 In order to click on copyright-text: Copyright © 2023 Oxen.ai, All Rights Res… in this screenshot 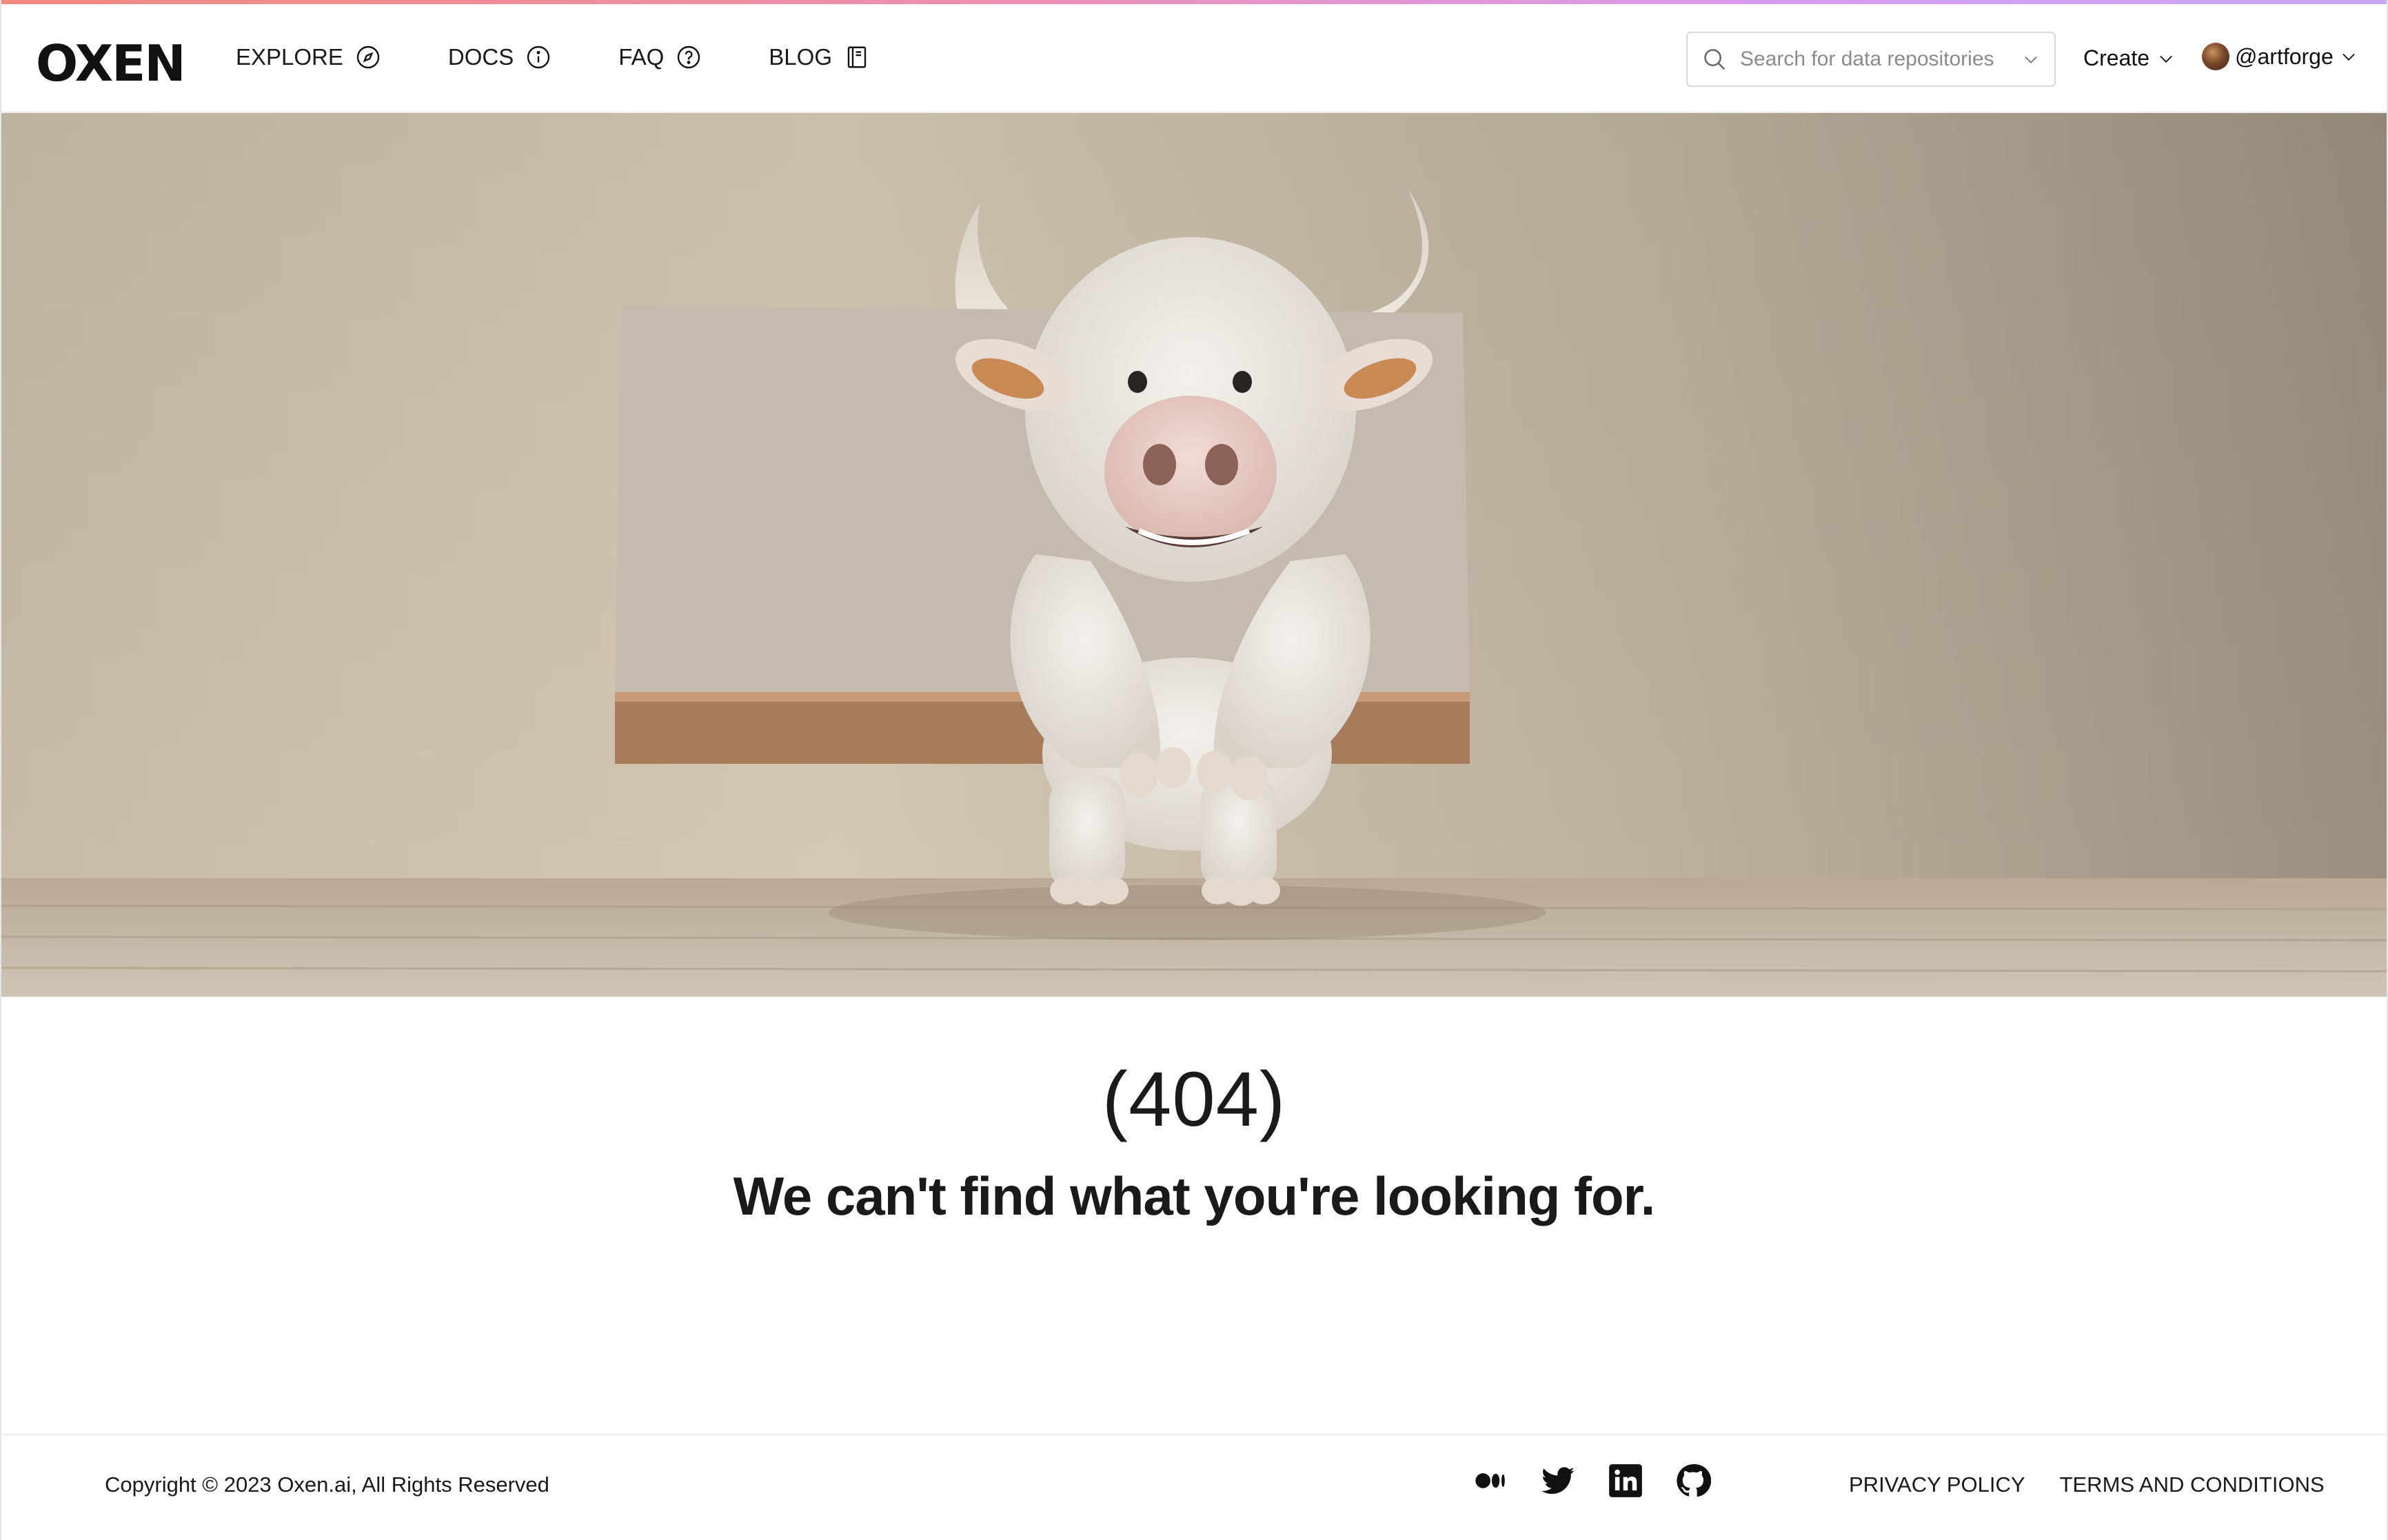, I will do `click(327, 1485)`.